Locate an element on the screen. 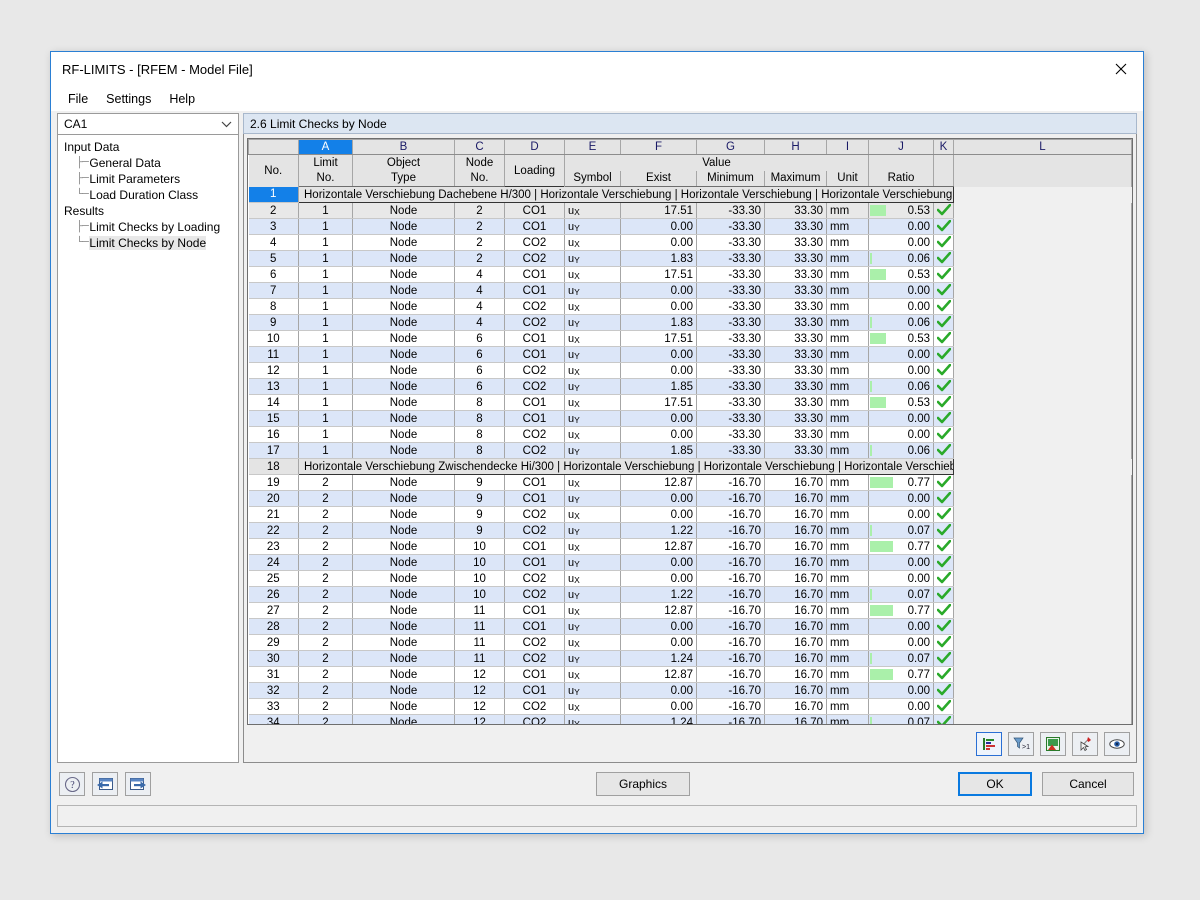 This screenshot has width=1200, height=900. table-row: 9 1 Node 4 CO2 uY 1.83 -33.30 33.30 mm 0.06 is located at coordinates (690, 322).